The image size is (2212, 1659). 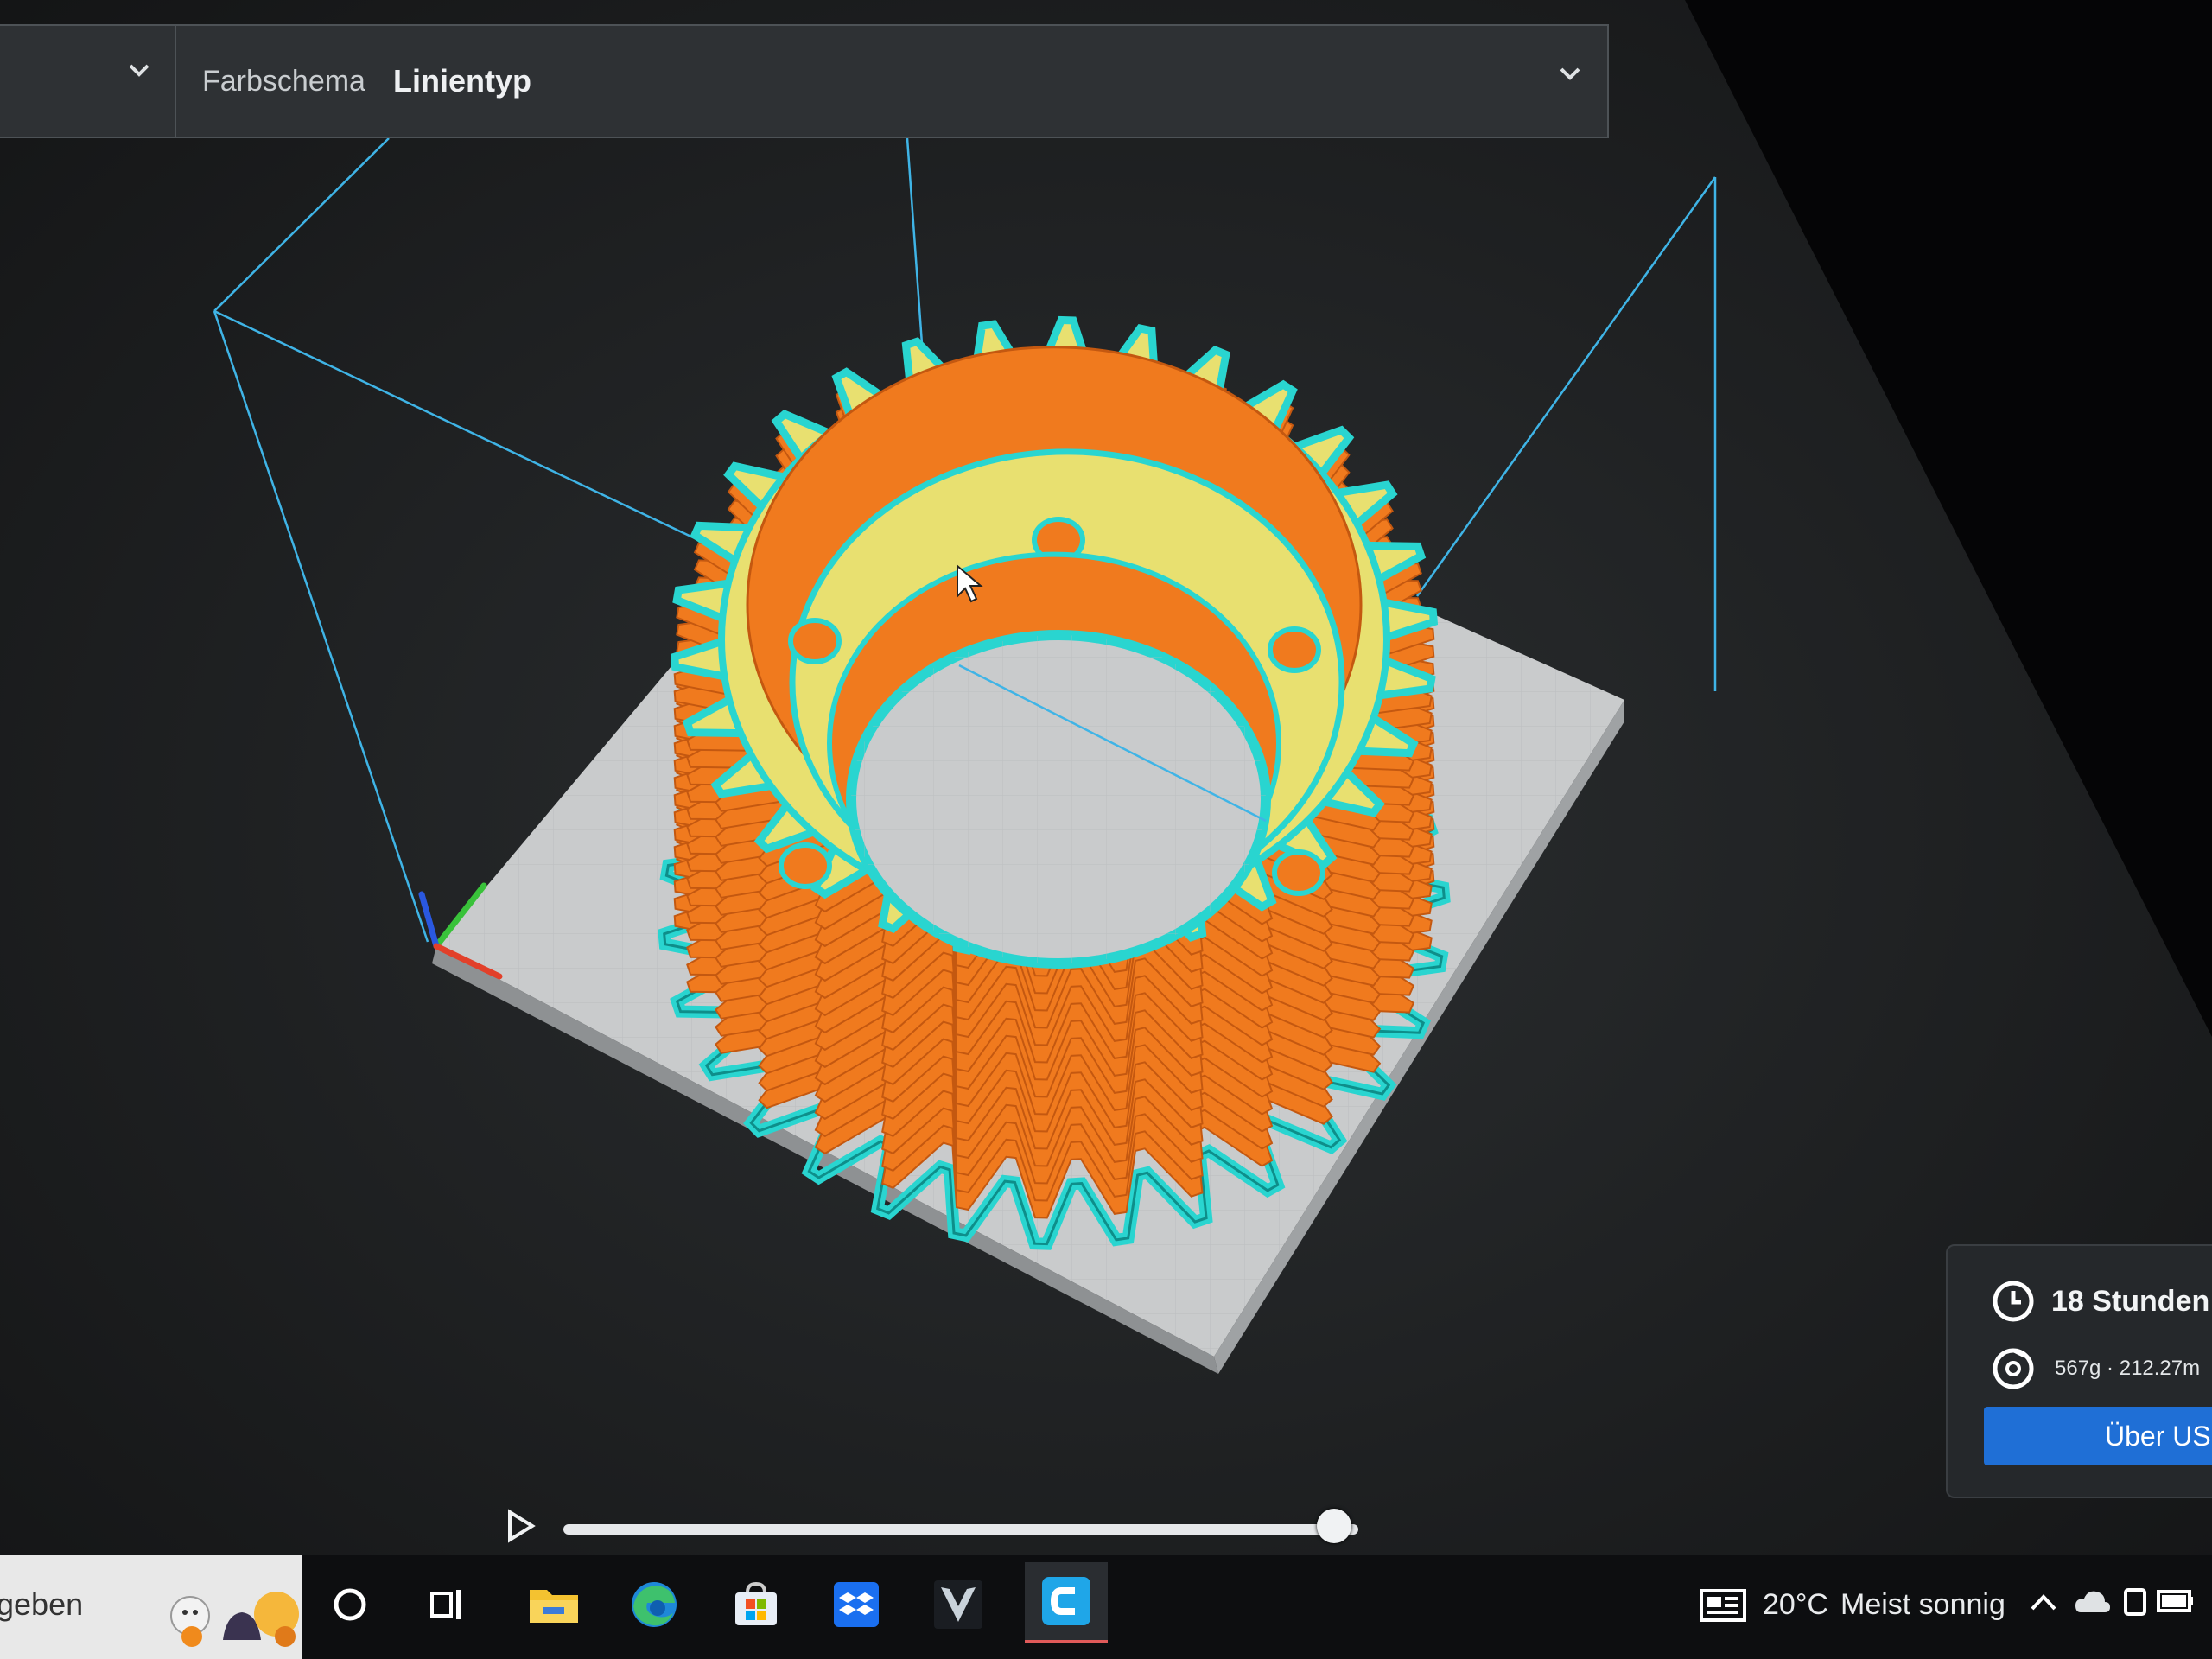 What do you see at coordinates (520, 1526) in the screenshot?
I see `play-icon` at bounding box center [520, 1526].